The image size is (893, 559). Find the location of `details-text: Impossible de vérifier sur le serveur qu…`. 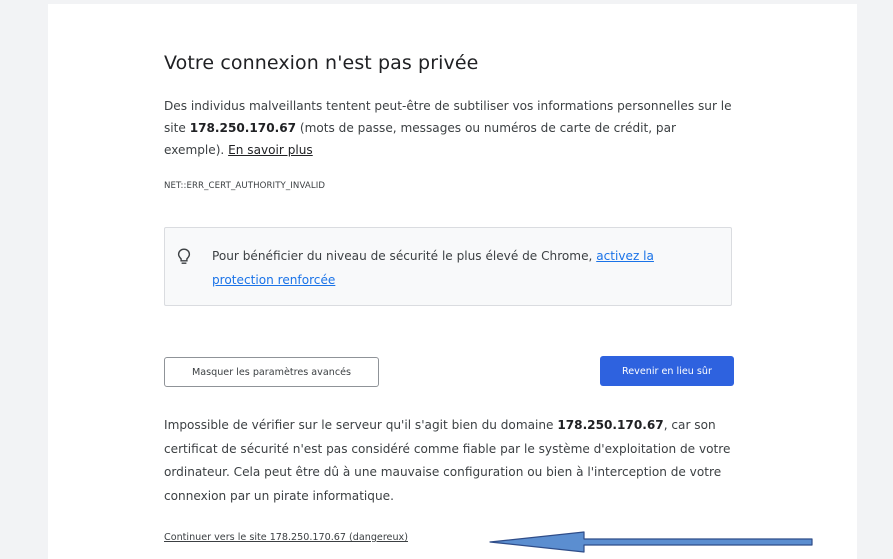

details-text: Impossible de vérifier sur le serveur qu… is located at coordinates (361, 425).